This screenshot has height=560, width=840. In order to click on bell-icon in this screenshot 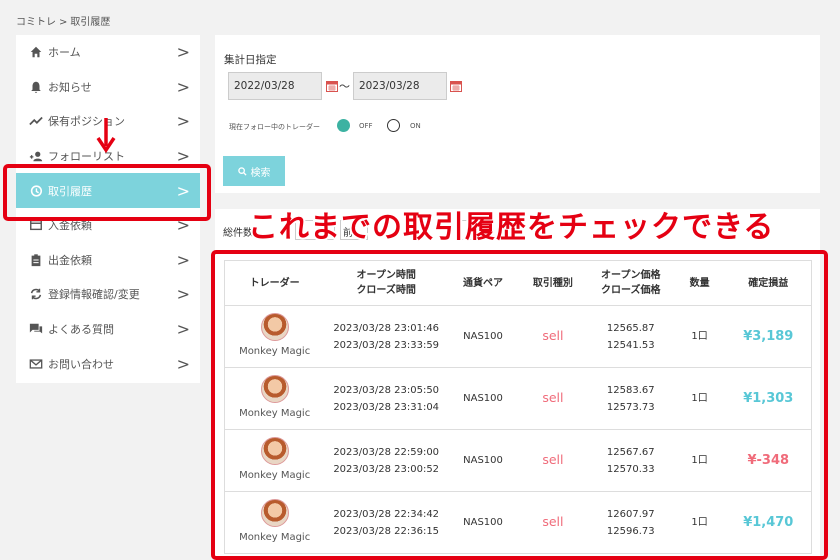, I will do `click(35, 86)`.